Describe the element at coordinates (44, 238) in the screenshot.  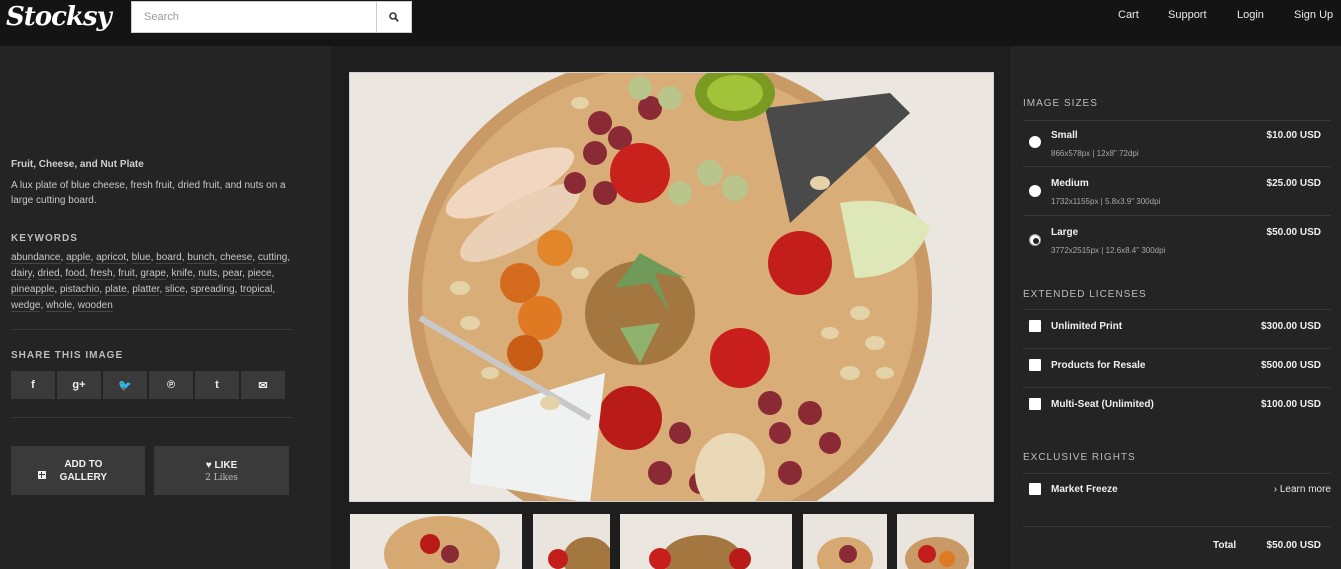
I see `keywords-heading: KEYWORDS` at that location.